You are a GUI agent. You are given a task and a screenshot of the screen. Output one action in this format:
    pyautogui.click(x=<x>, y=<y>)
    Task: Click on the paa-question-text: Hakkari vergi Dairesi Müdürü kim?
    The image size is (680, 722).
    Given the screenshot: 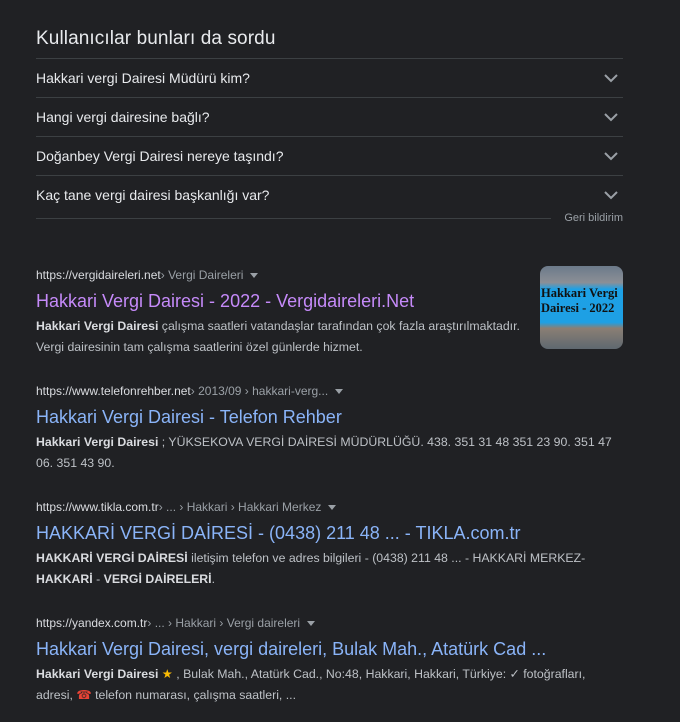 What is the action you would take?
    pyautogui.click(x=143, y=78)
    